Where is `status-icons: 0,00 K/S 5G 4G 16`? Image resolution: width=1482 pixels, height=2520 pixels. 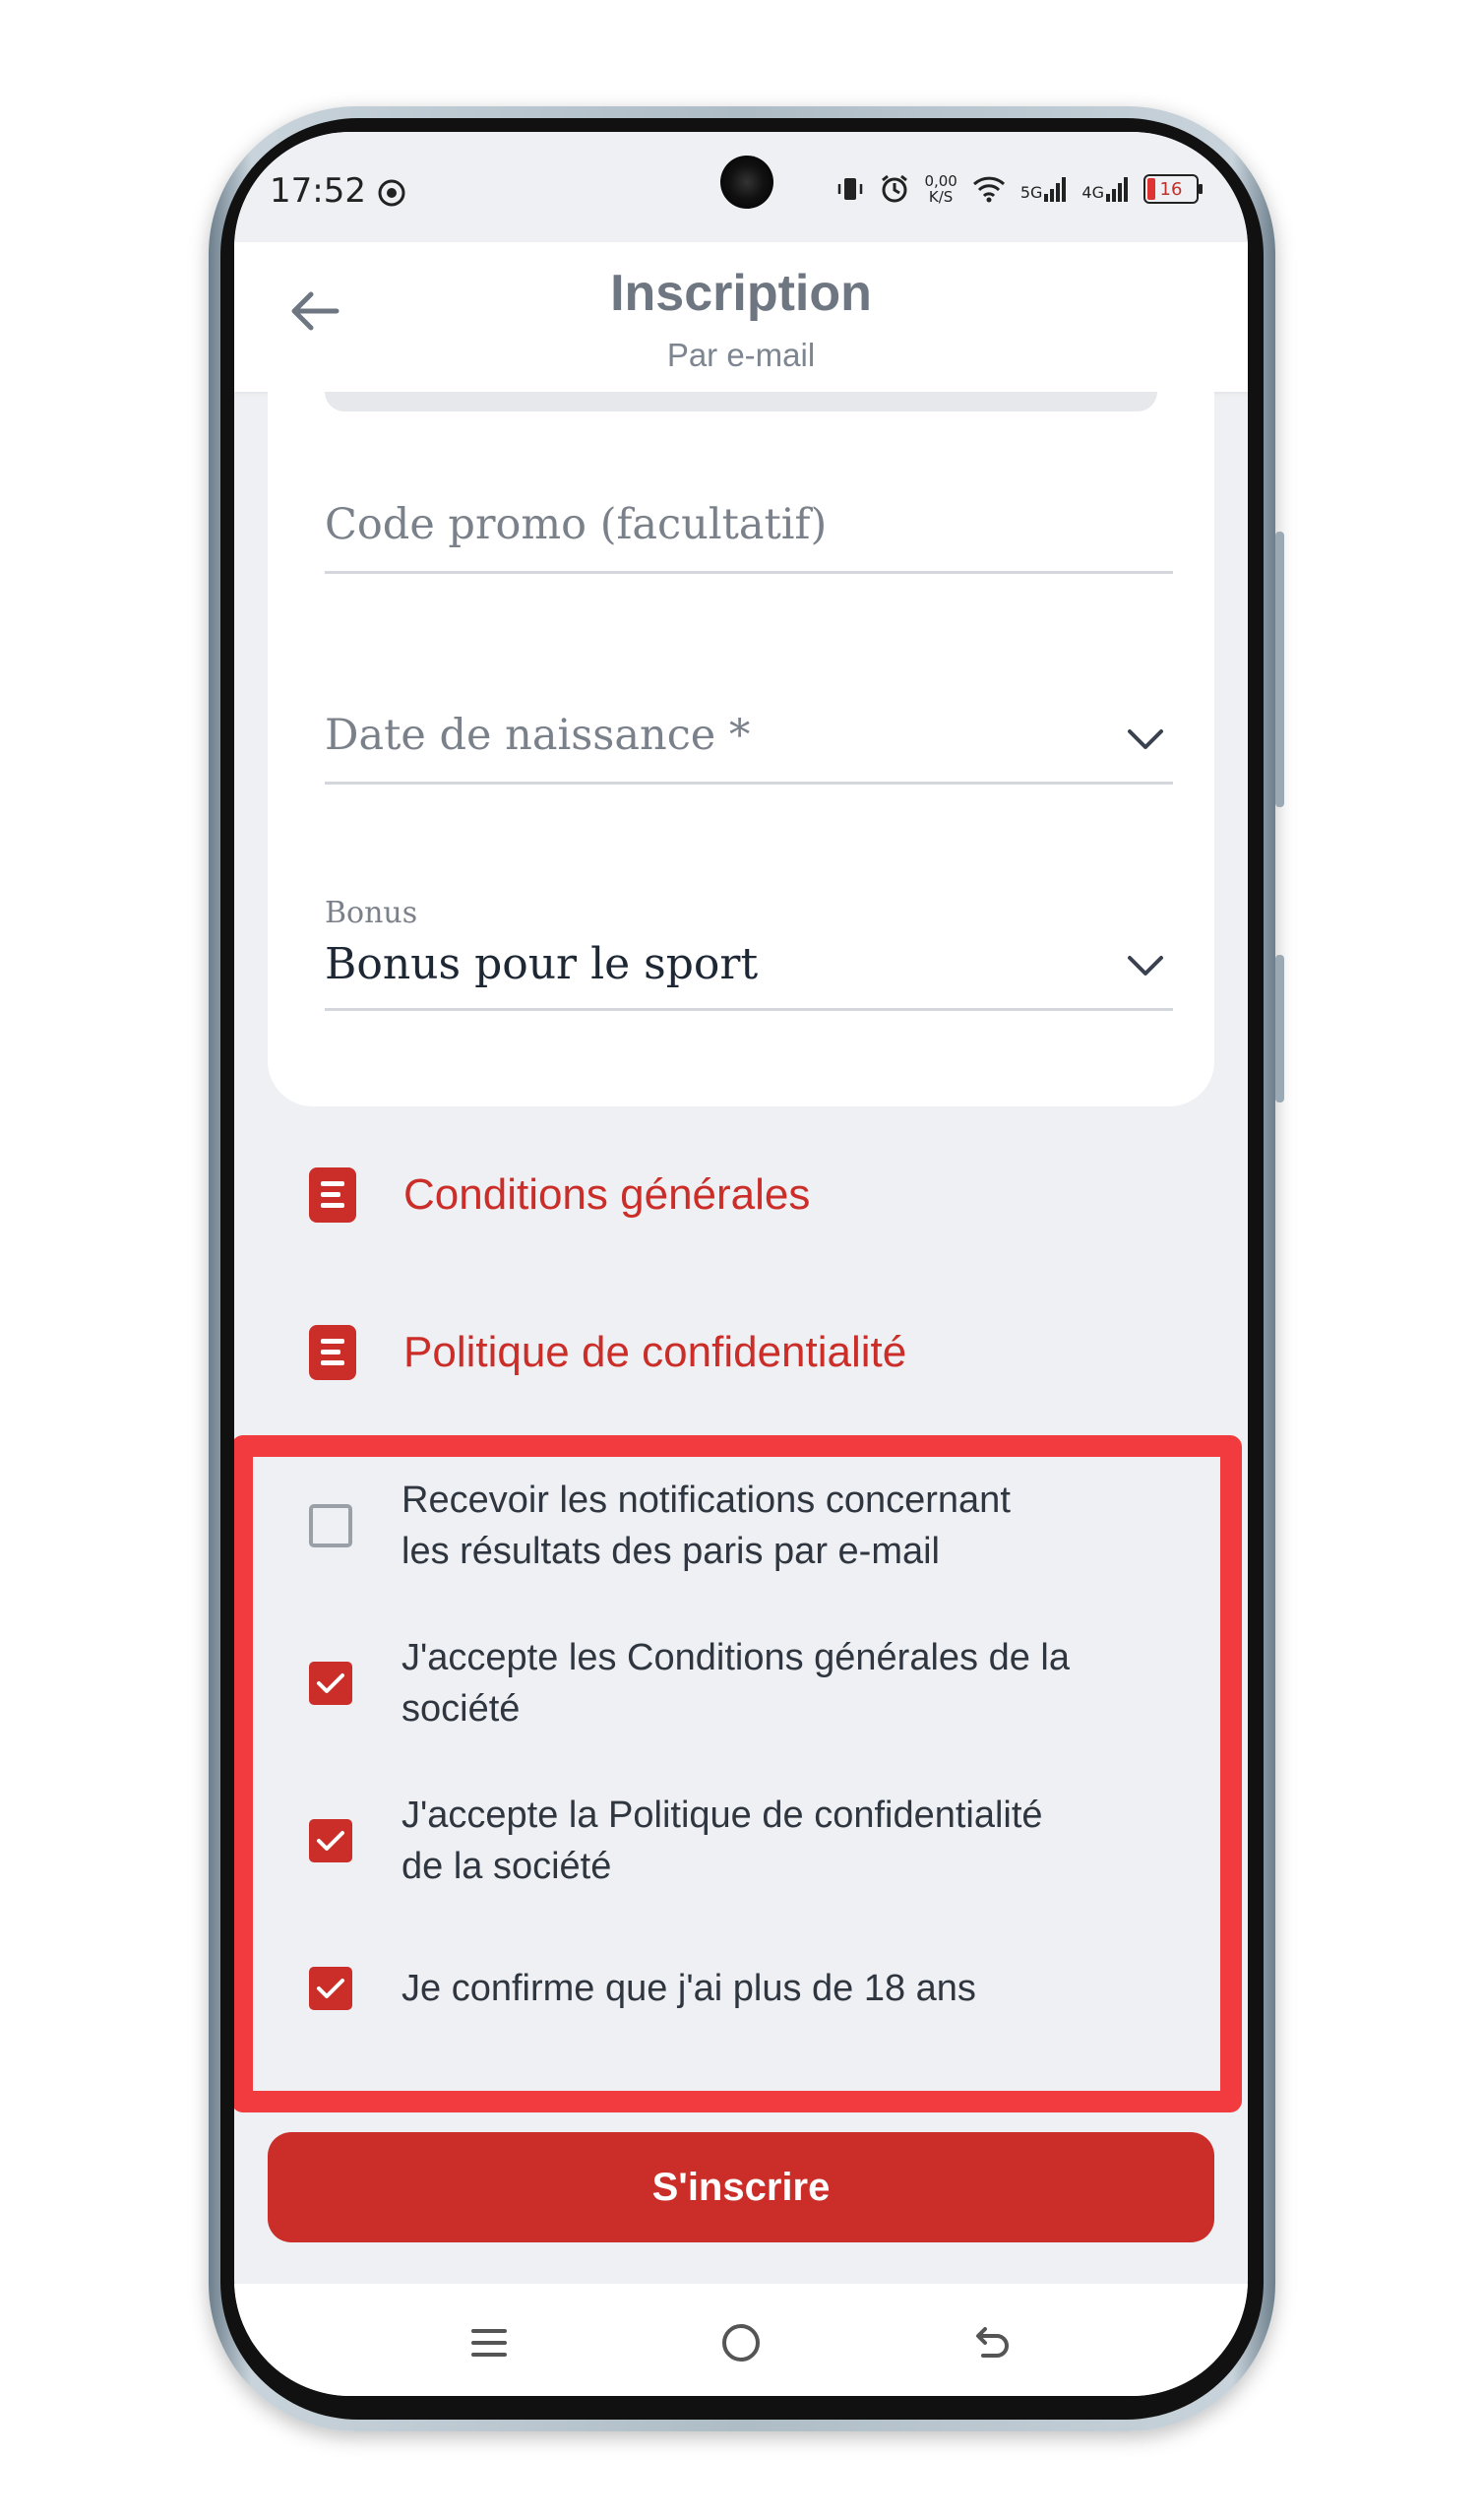
status-icons: 0,00 K/S 5G 4G 16 is located at coordinates (1019, 189).